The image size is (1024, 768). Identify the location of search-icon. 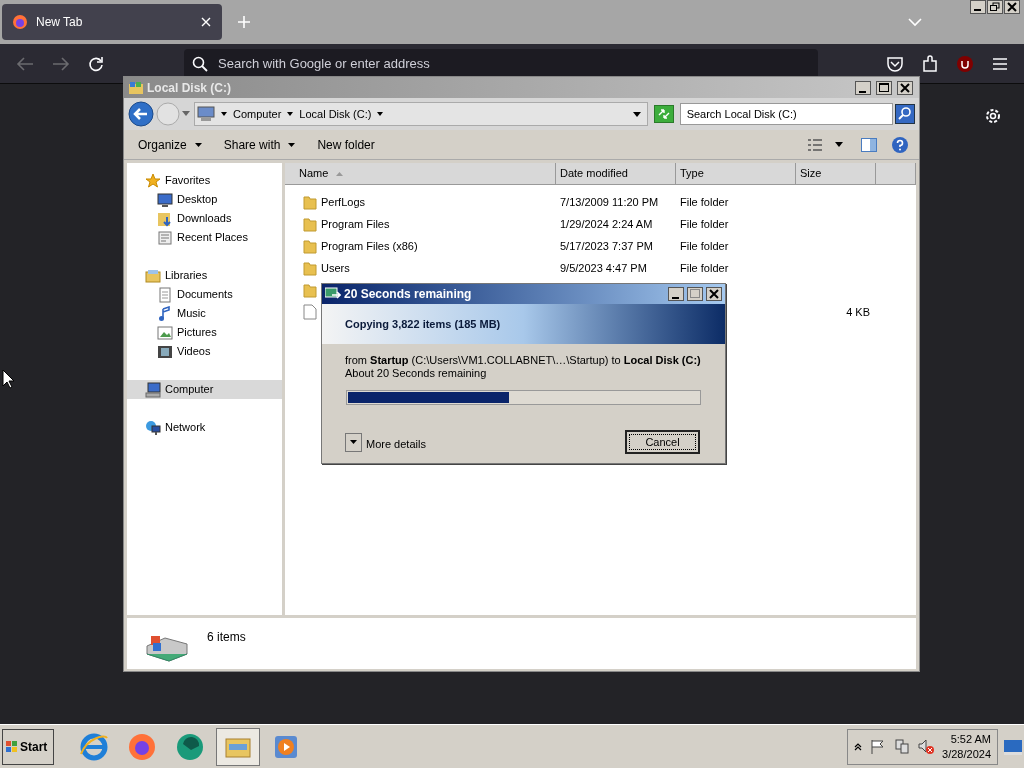
(905, 114).